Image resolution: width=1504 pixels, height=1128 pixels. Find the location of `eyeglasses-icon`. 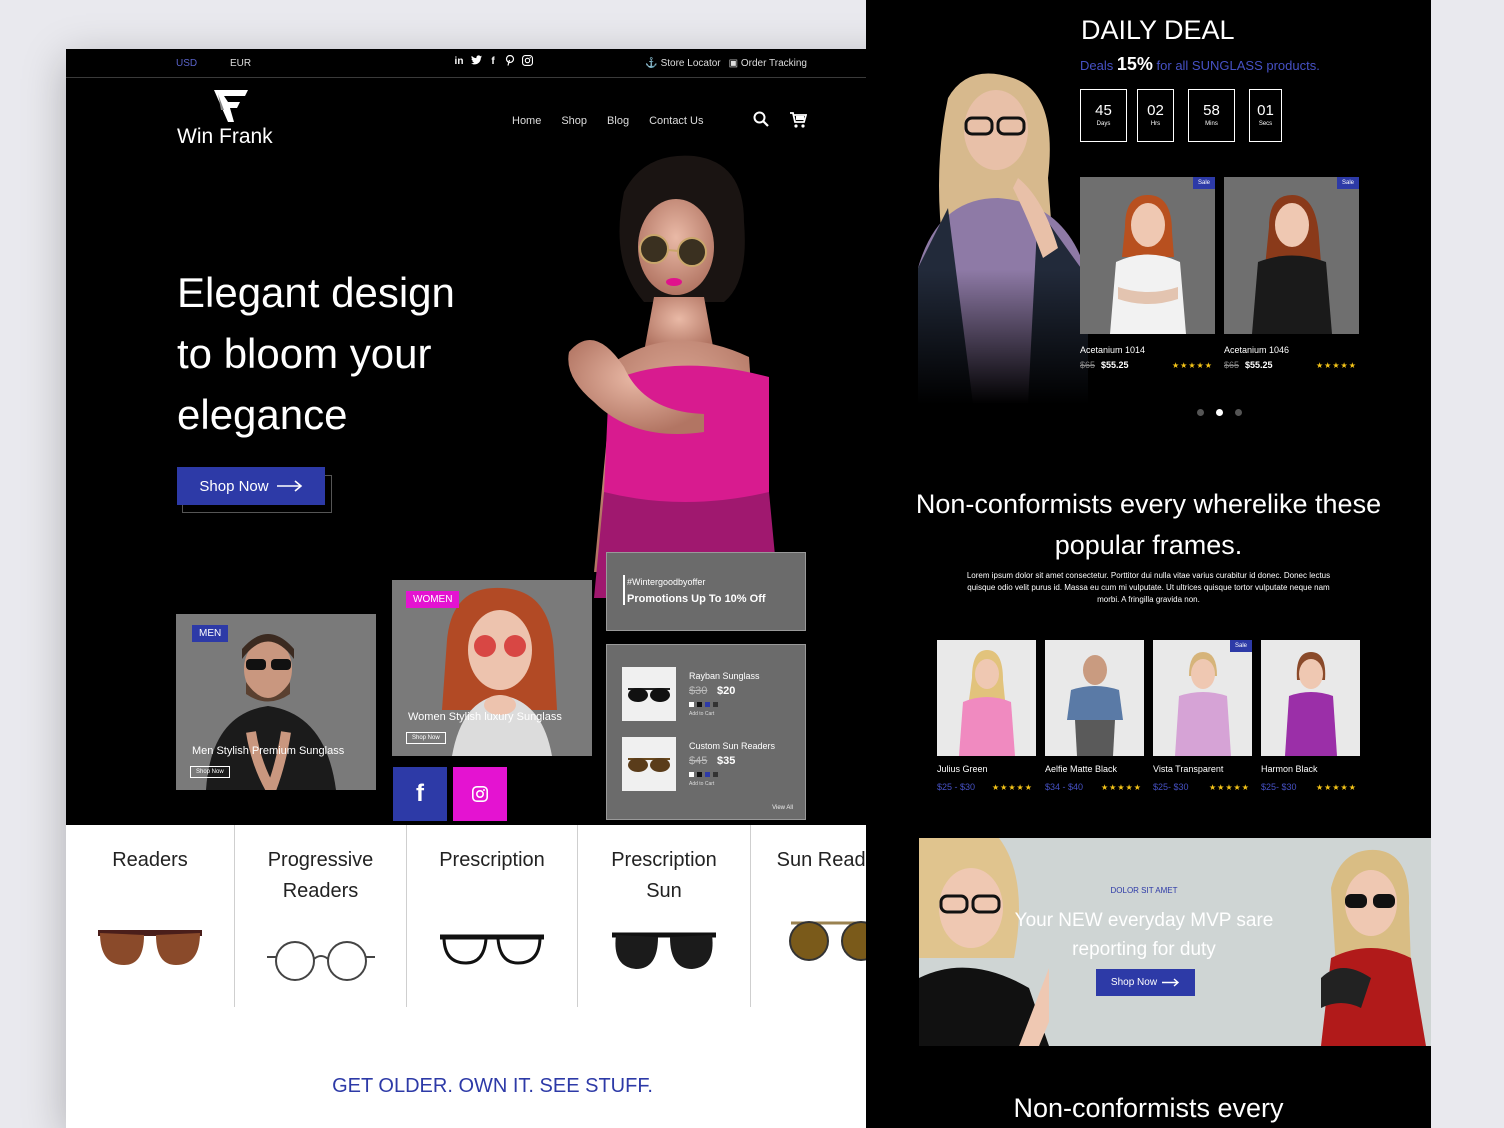

eyeglasses-icon is located at coordinates (492, 949).